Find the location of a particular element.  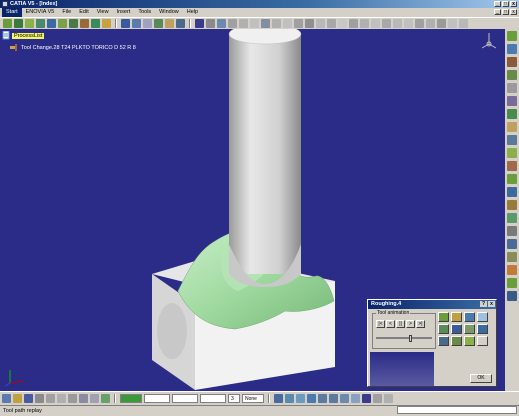

replay-icon is located at coordinates (147, 23).